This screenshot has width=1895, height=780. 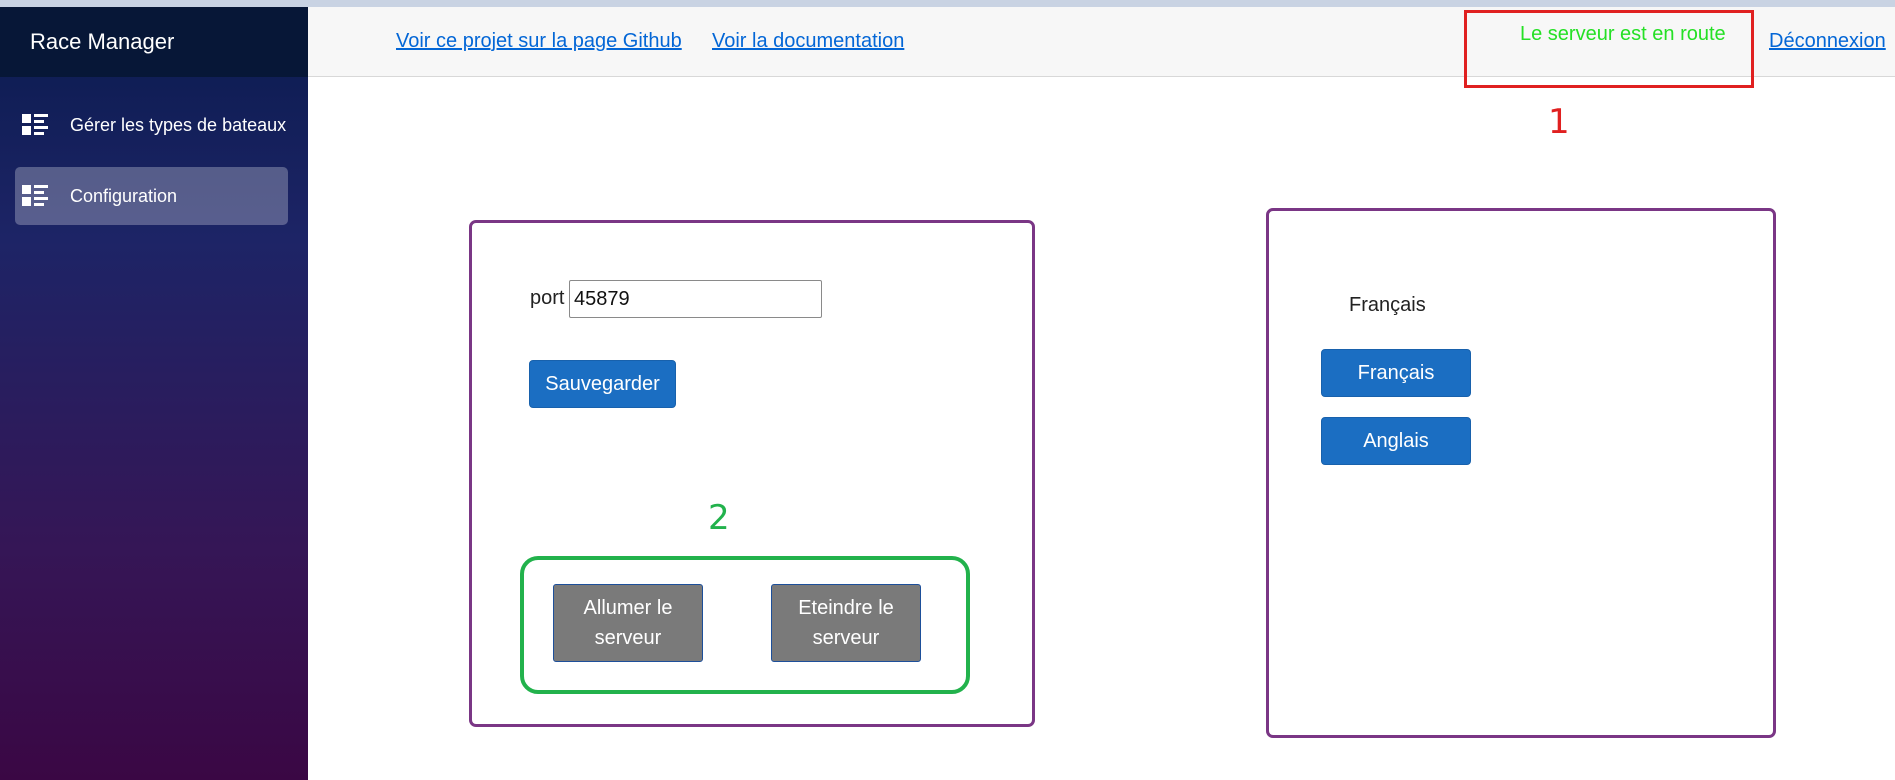 What do you see at coordinates (808, 41) in the screenshot?
I see `documentation-link: Voir la documentation` at bounding box center [808, 41].